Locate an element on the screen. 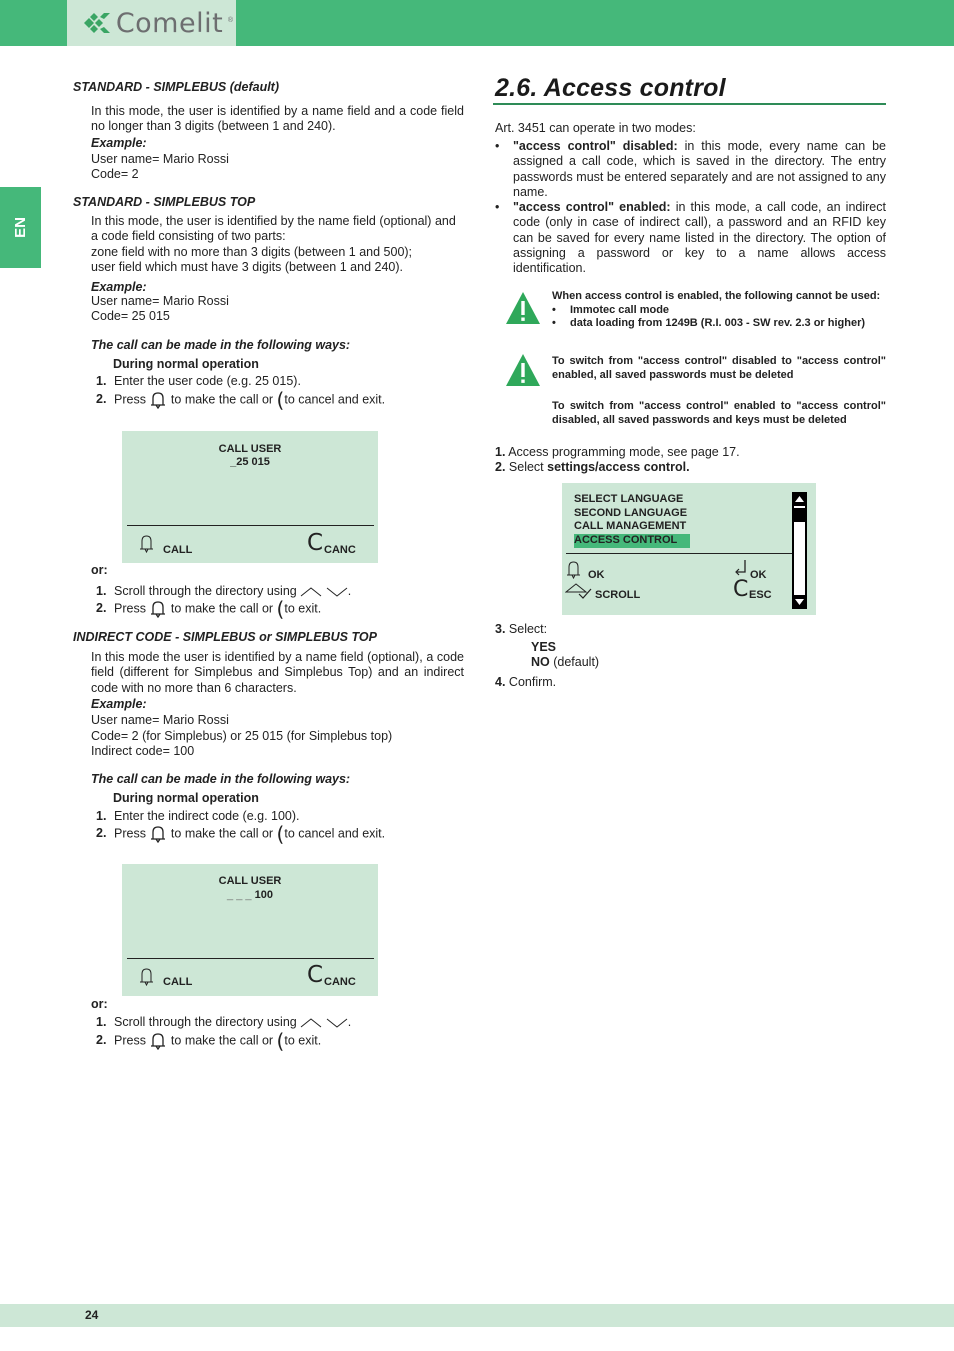 Image resolution: width=954 pixels, height=1351 pixels. brand-logo: Comelit ® is located at coordinates (151, 23).